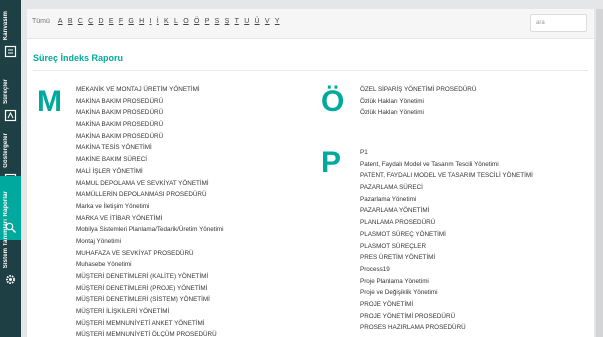  Describe the element at coordinates (141, 21) in the screenshot. I see `filter-letter-link: H` at that location.